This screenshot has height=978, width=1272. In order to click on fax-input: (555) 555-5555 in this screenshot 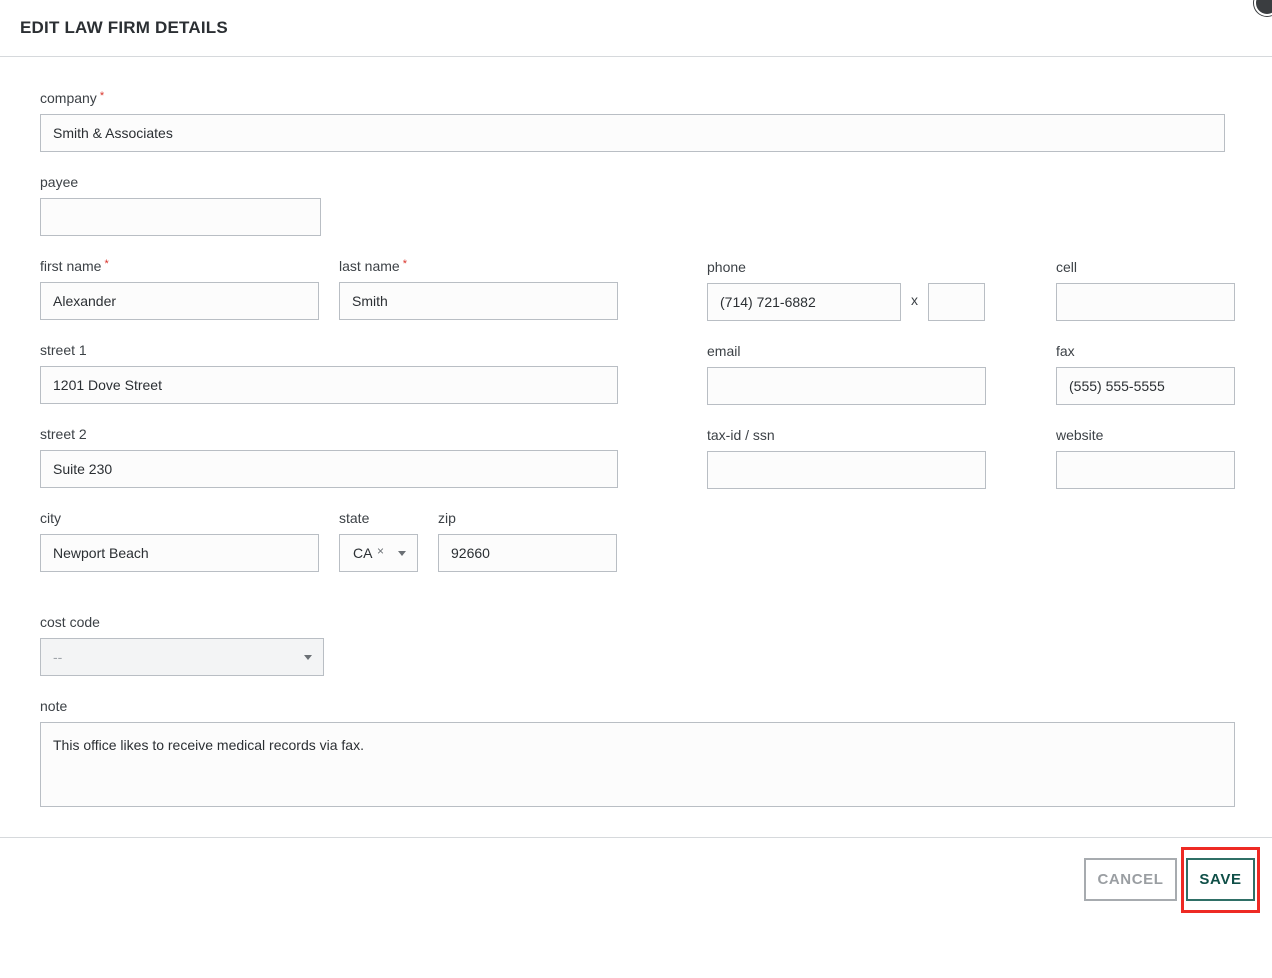, I will do `click(1145, 386)`.